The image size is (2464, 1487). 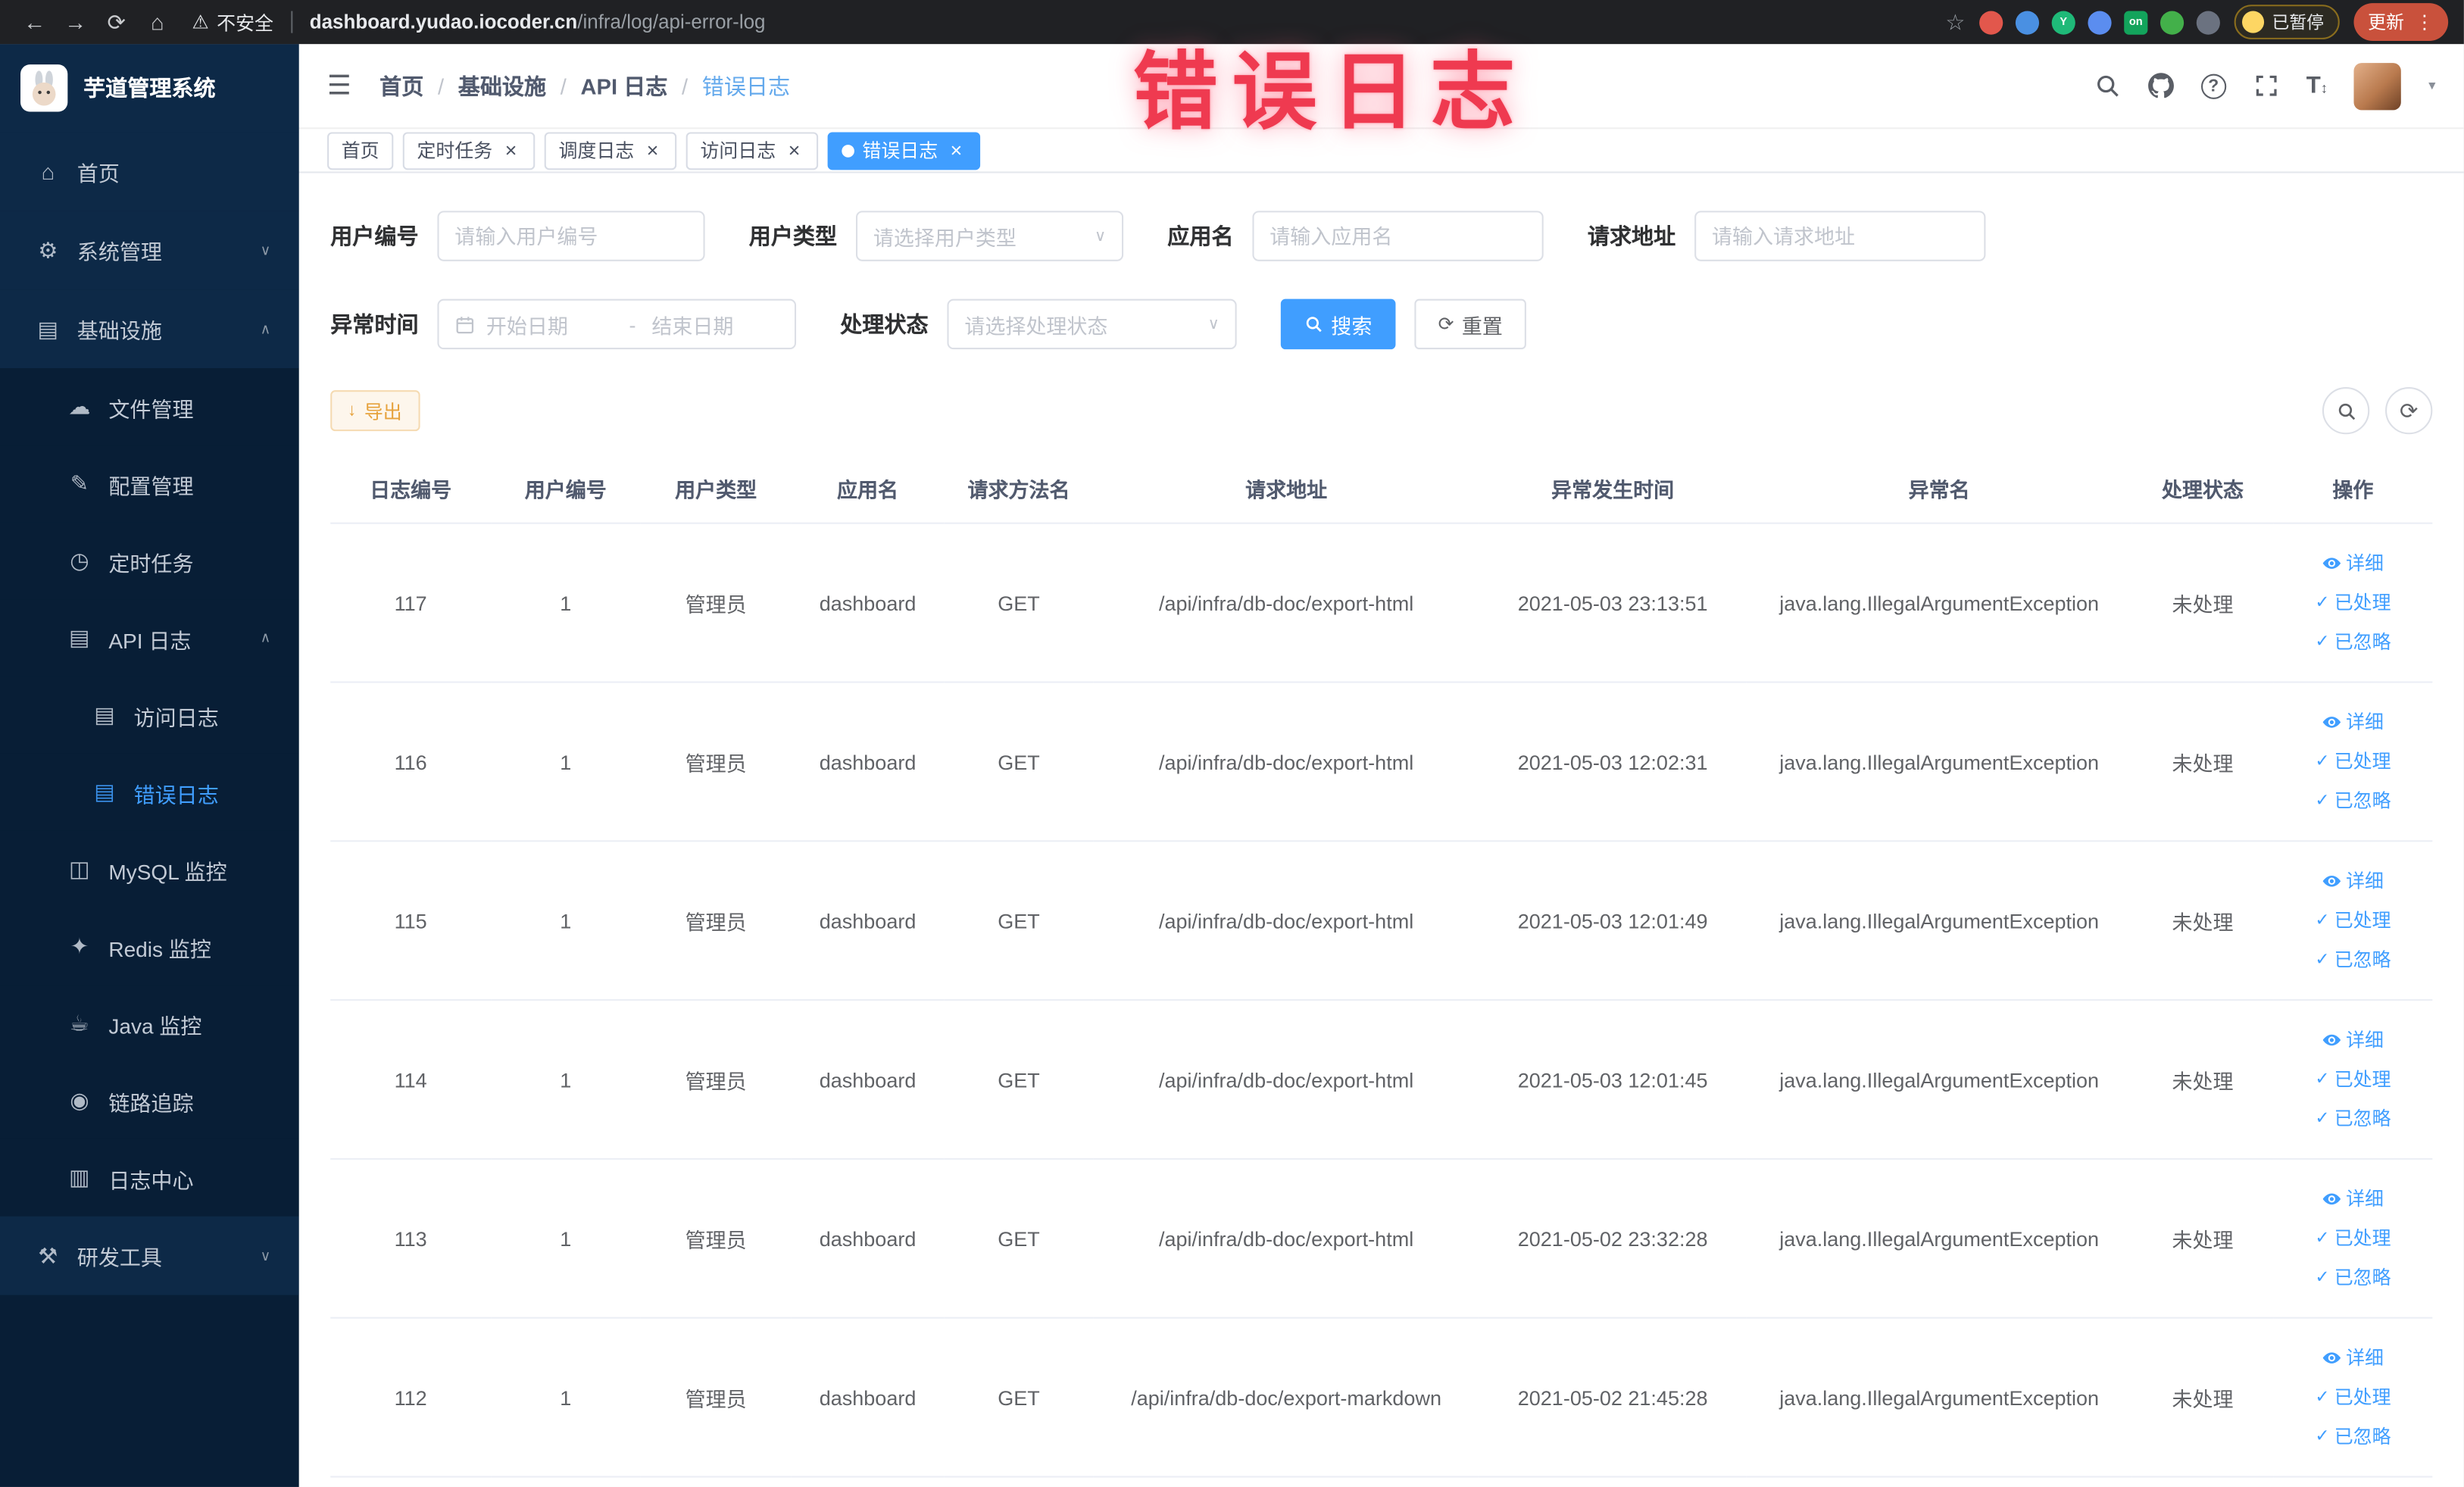 What do you see at coordinates (617, 324) in the screenshot?
I see `date-range-picker: 开始日期 - 结束日期` at bounding box center [617, 324].